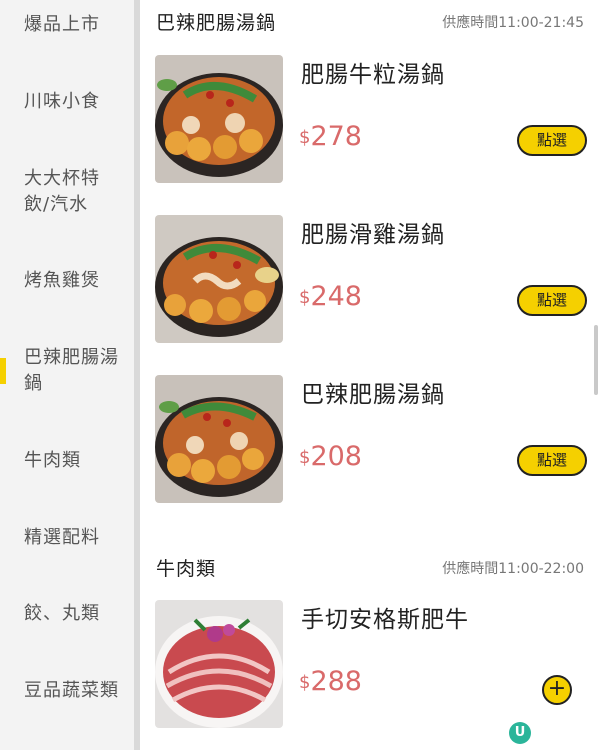  I want to click on price-value: 288, so click(336, 681).